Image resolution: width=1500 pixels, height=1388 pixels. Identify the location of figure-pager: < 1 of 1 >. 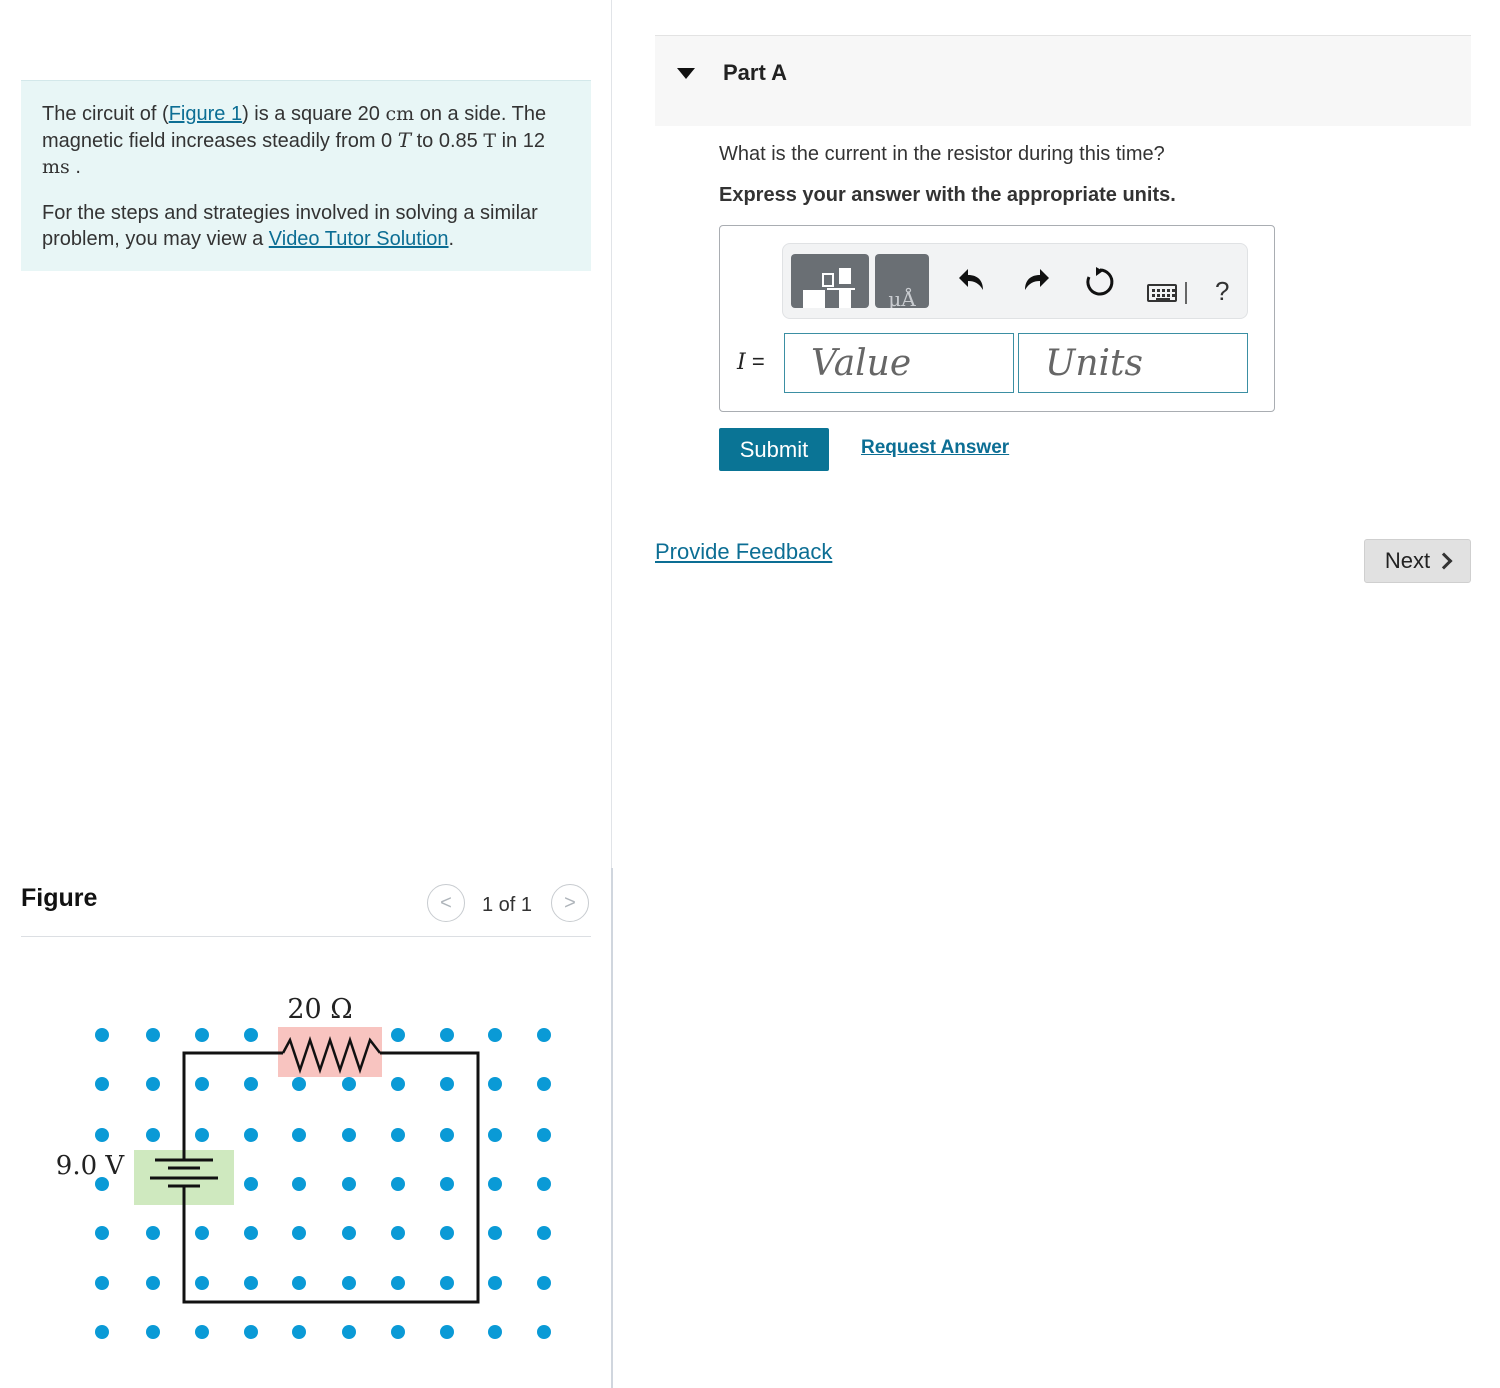
(508, 904).